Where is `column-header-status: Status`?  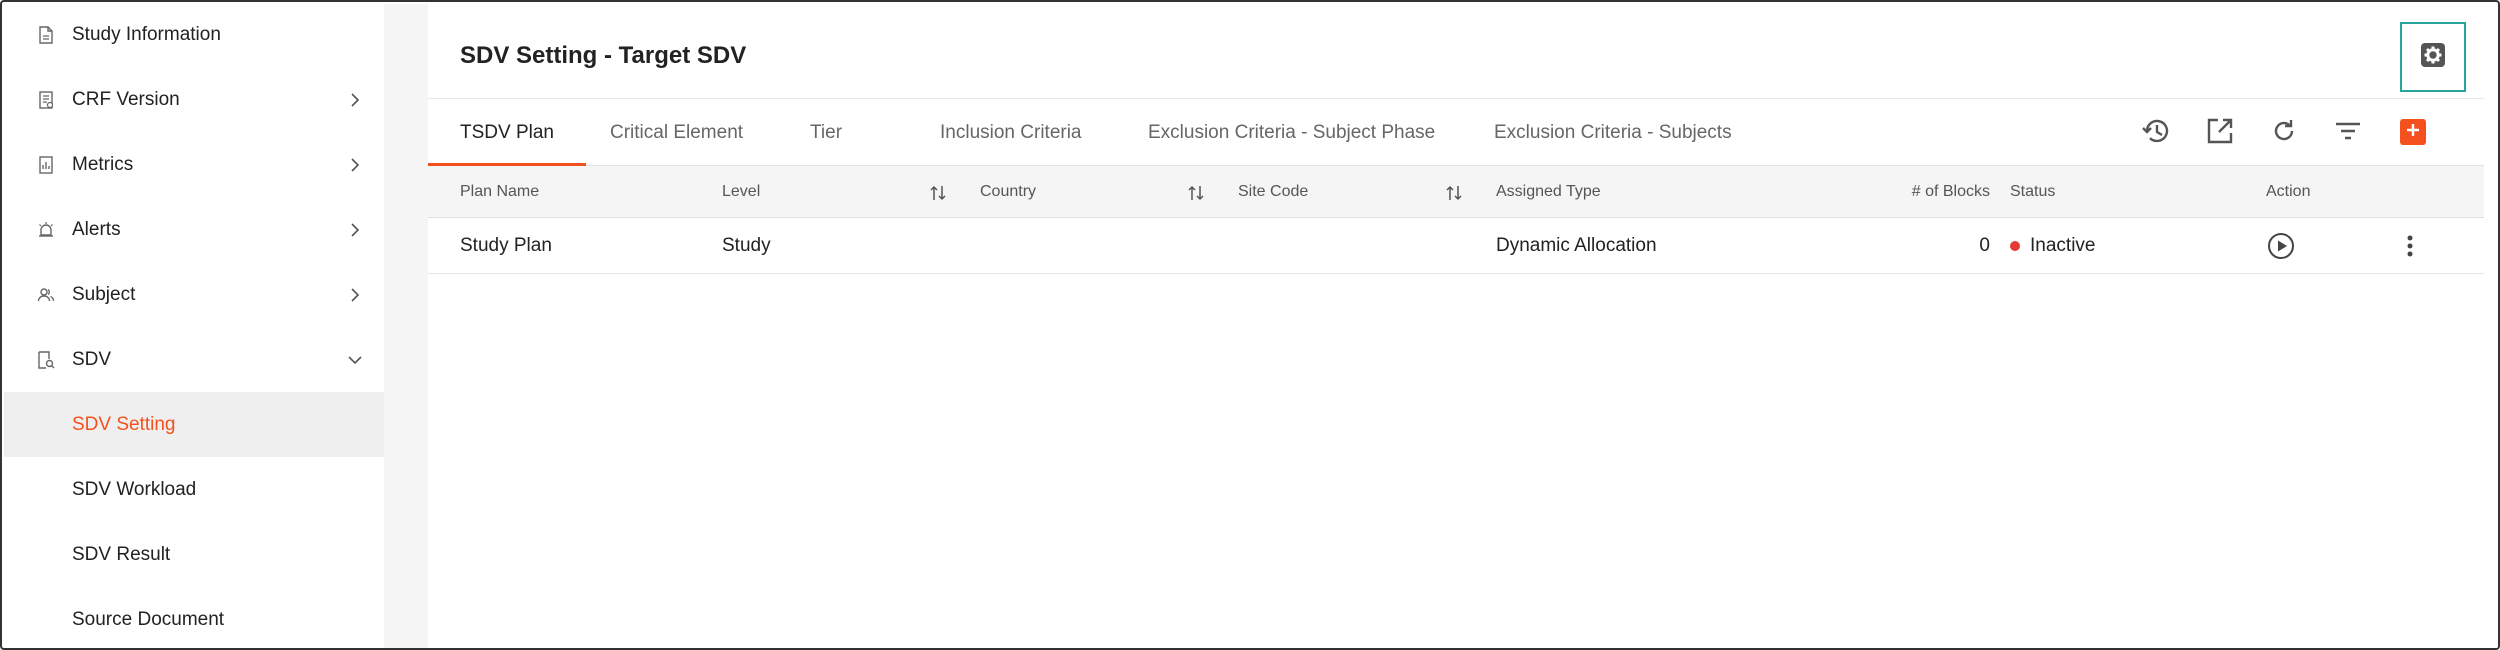
column-header-status: Status is located at coordinates (2033, 191).